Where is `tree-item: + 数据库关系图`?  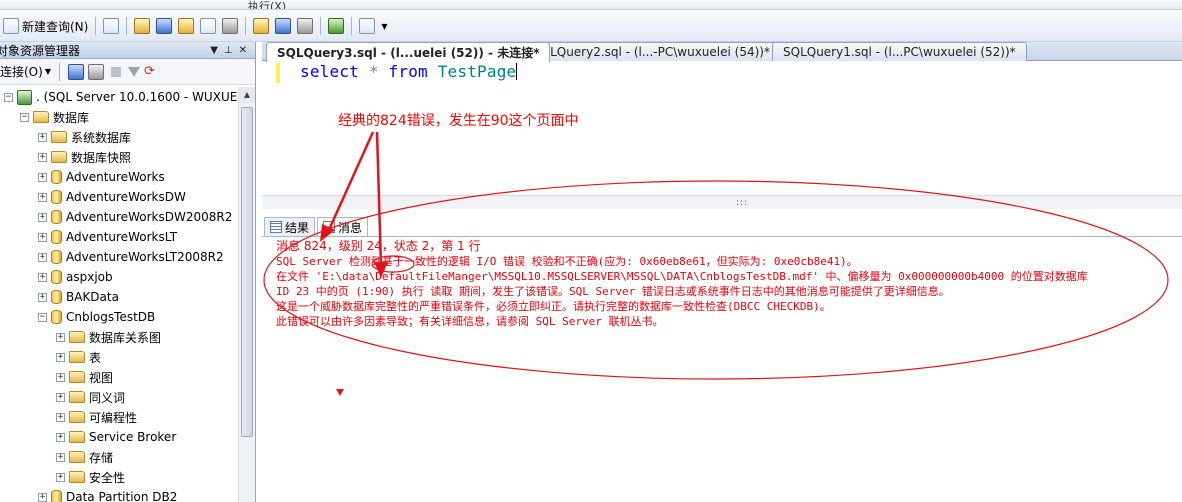 tree-item: + 数据库关系图 is located at coordinates (108, 337).